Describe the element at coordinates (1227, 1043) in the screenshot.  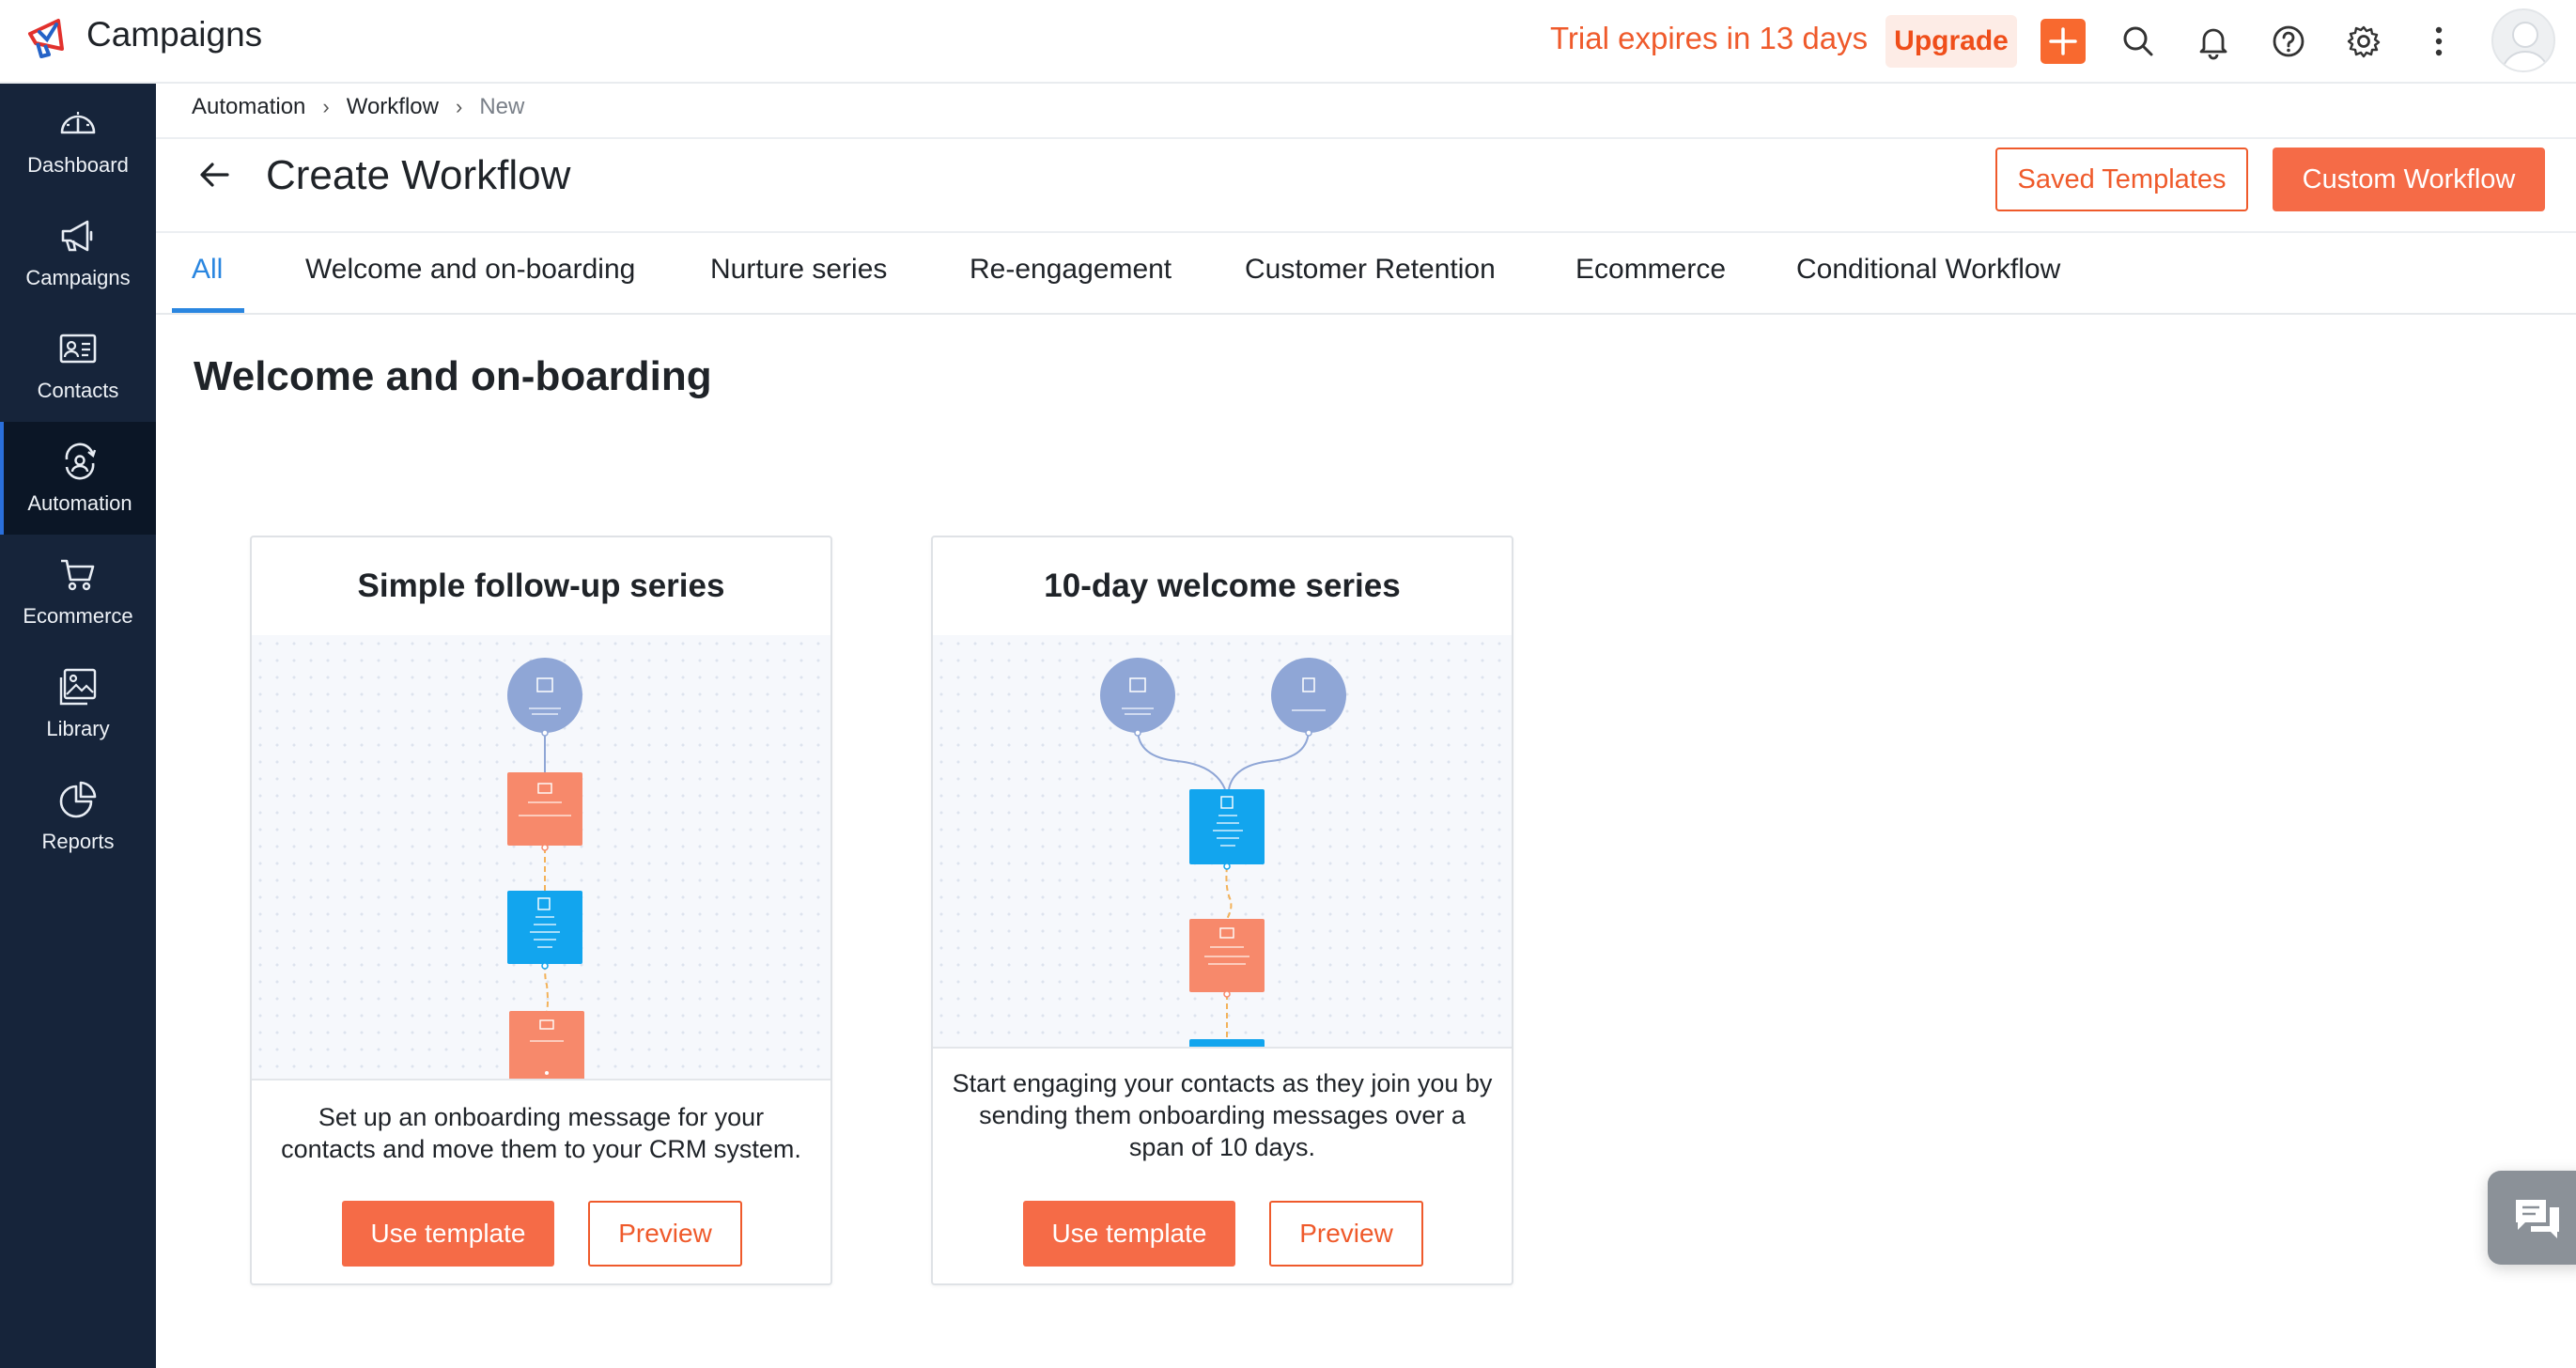
I see `wait-node-next` at that location.